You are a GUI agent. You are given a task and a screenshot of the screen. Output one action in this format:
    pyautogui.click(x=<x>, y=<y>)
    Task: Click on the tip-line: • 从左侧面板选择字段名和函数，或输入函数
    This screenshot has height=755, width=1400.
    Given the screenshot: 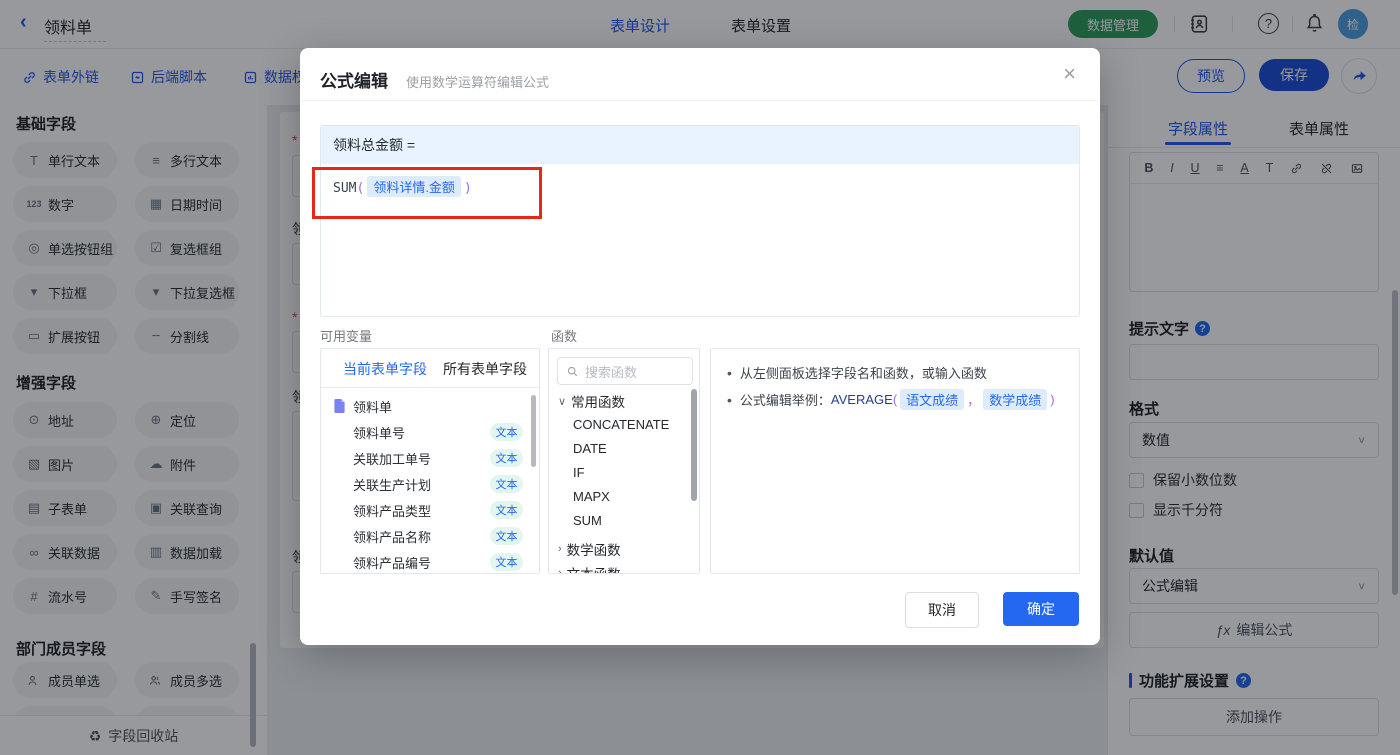 What is the action you would take?
    pyautogui.click(x=857, y=373)
    